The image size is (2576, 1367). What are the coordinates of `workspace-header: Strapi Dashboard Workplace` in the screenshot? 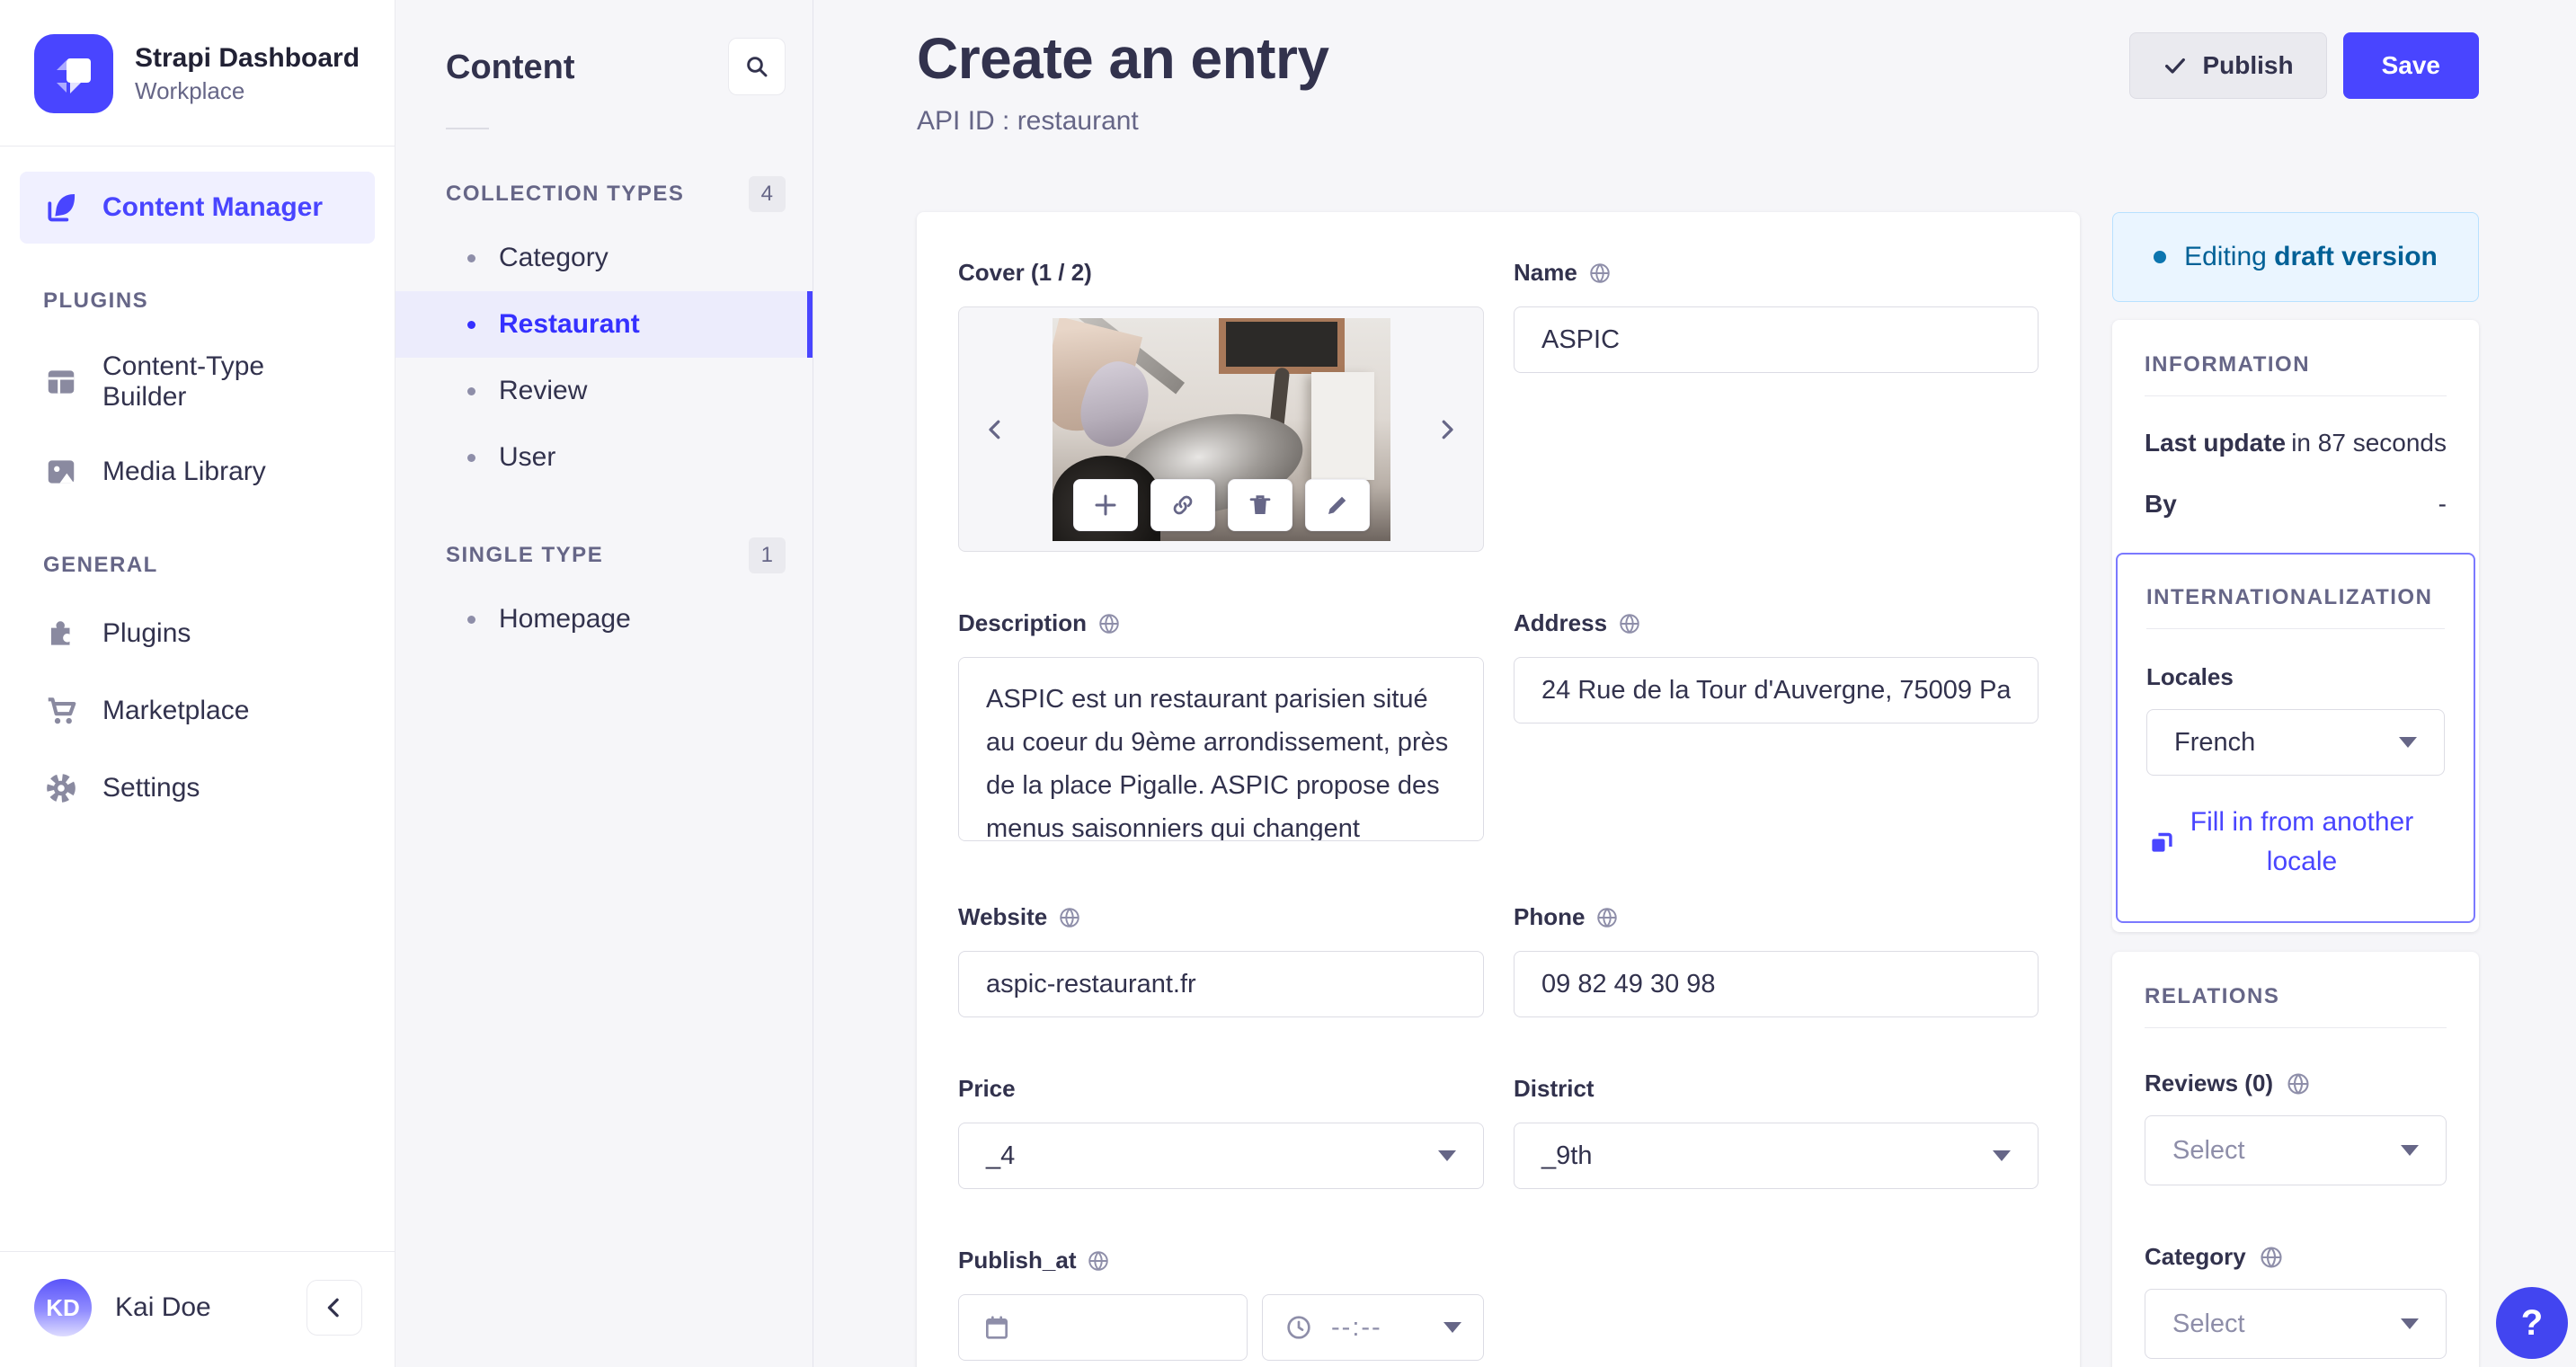 It's located at (197, 73).